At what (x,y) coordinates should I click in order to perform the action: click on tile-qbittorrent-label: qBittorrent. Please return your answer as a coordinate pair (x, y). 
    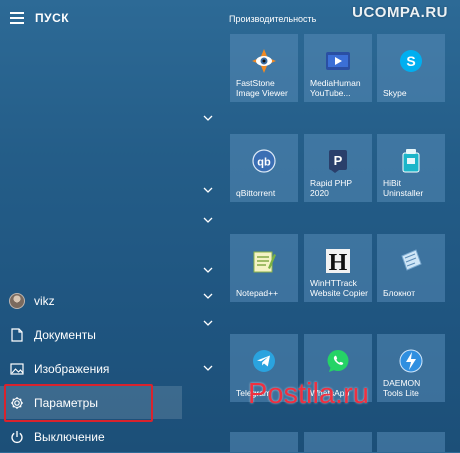
    Looking at the image, I should click on (256, 193).